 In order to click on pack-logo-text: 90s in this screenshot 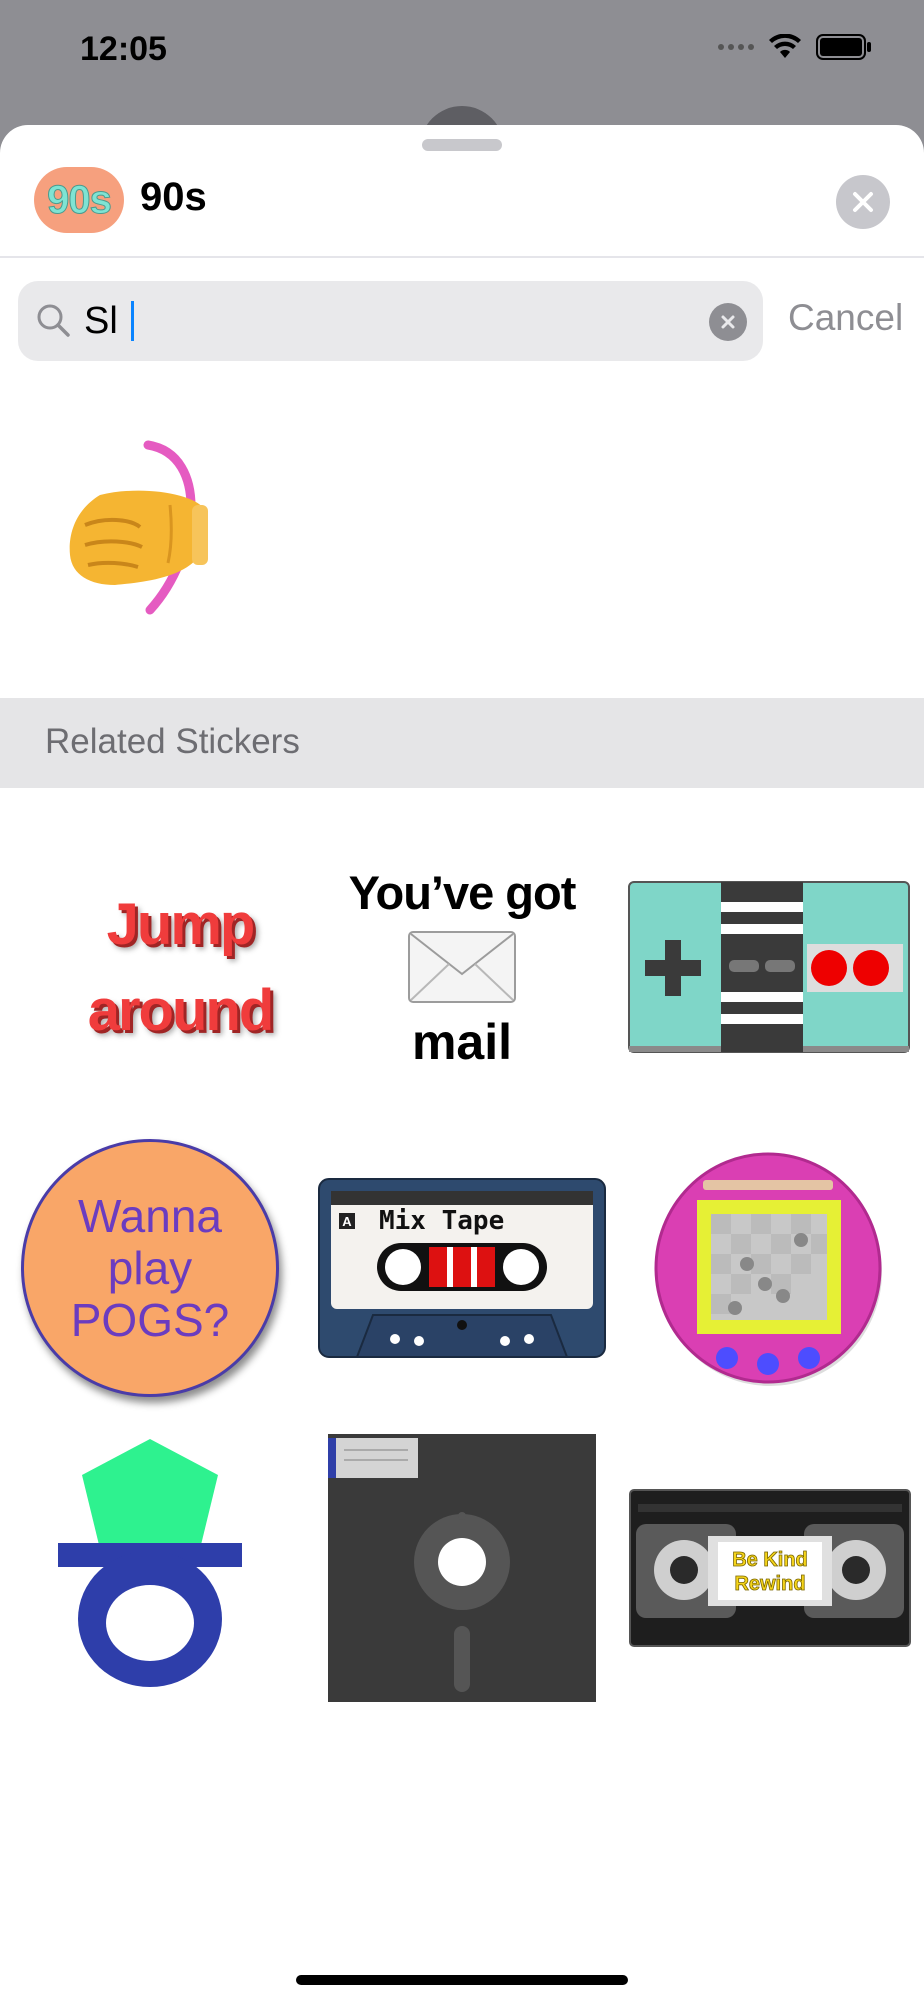, I will do `click(80, 199)`.